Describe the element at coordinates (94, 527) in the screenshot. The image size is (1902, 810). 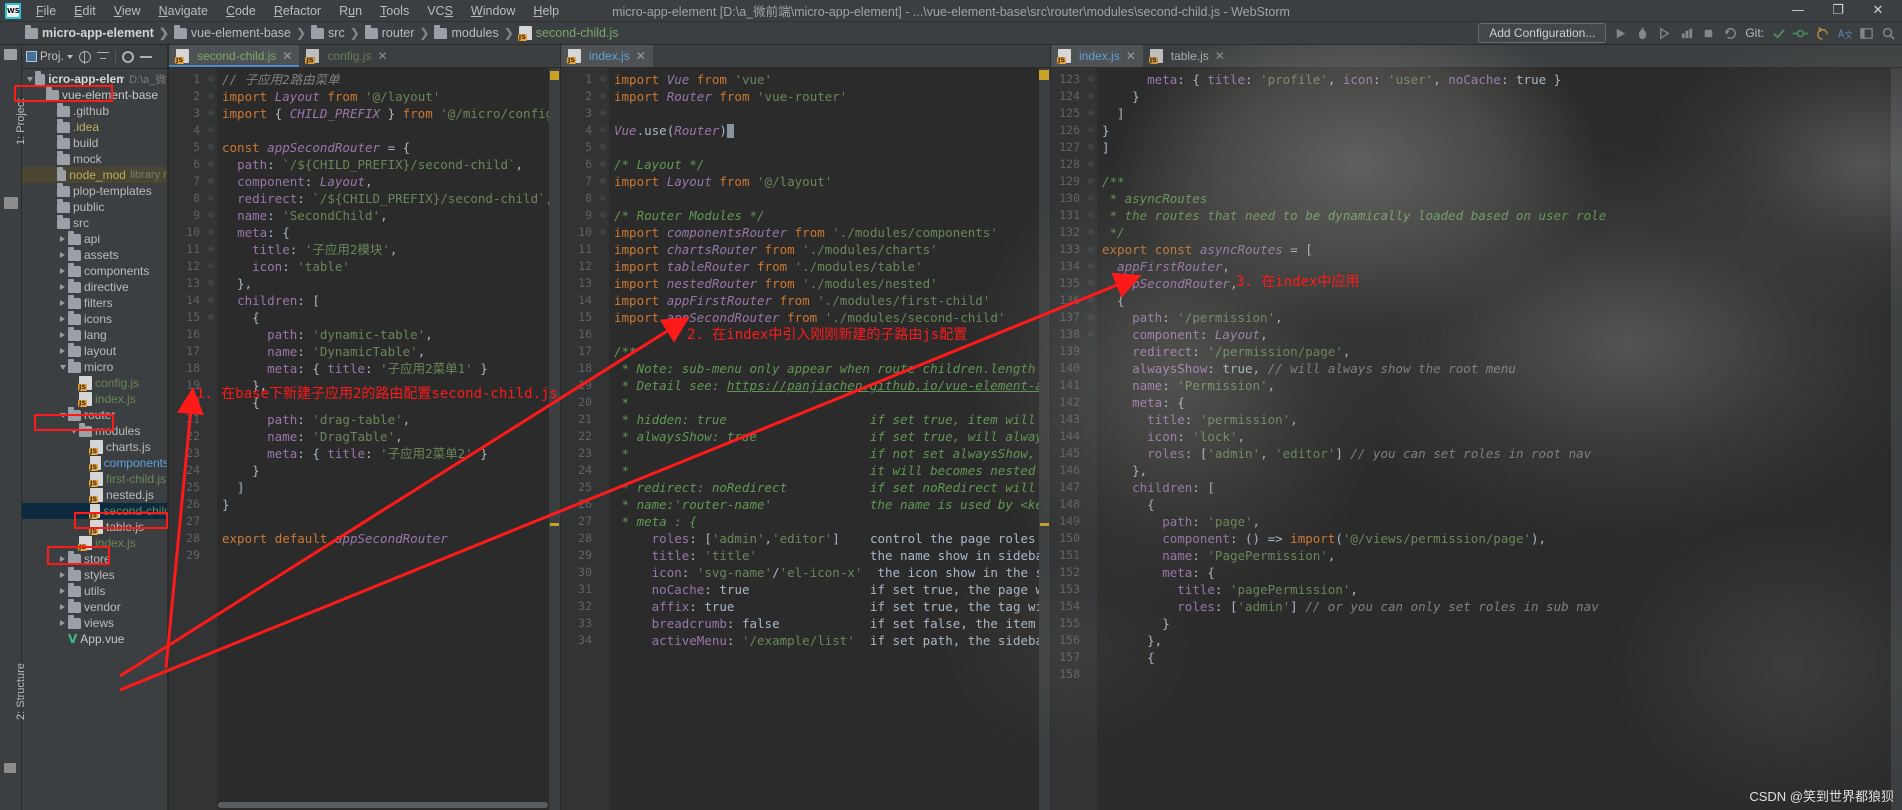
I see `tree-item-table-js: table.js` at that location.